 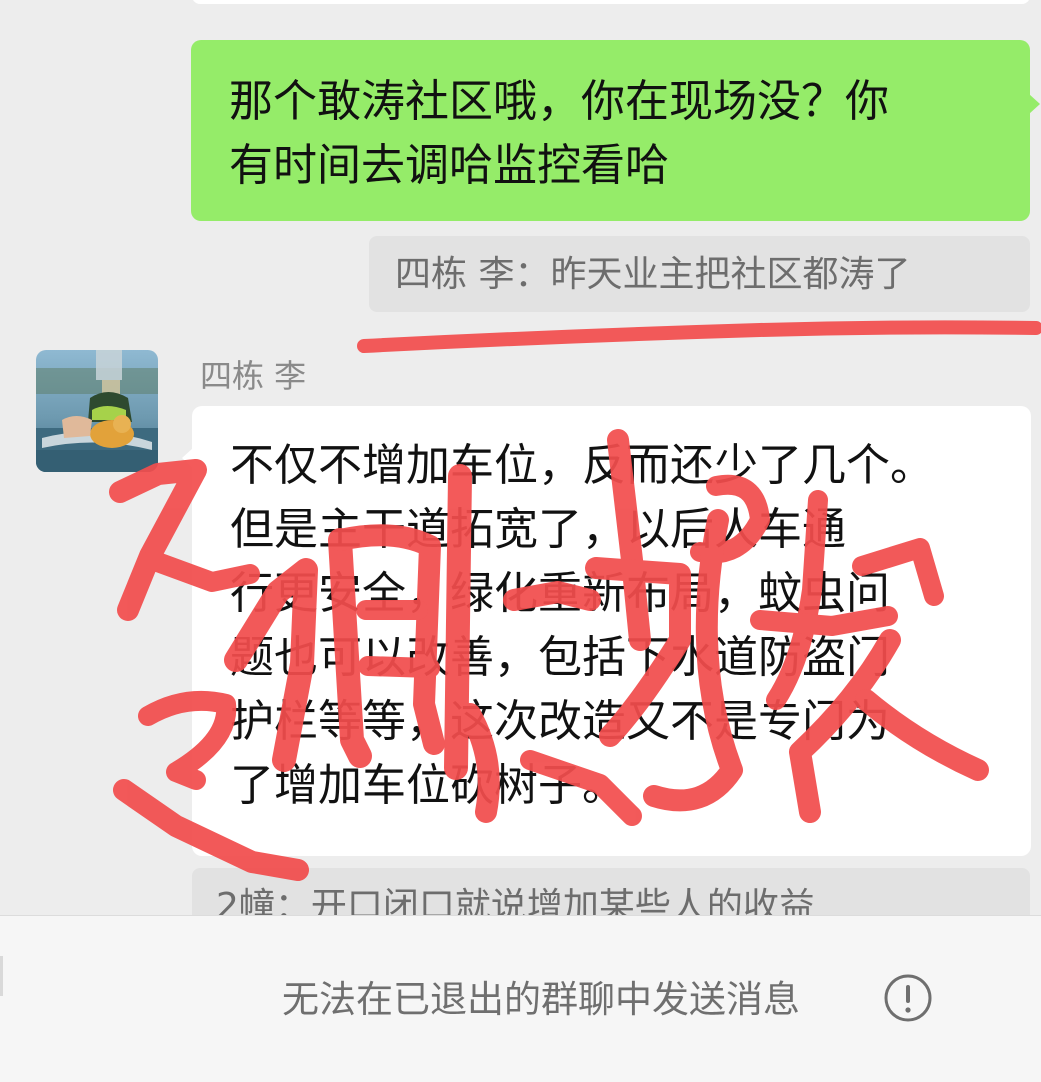 What do you see at coordinates (699, 274) in the screenshot?
I see `quoted-message: 四栋 李：昨天业主把社区都涛了` at bounding box center [699, 274].